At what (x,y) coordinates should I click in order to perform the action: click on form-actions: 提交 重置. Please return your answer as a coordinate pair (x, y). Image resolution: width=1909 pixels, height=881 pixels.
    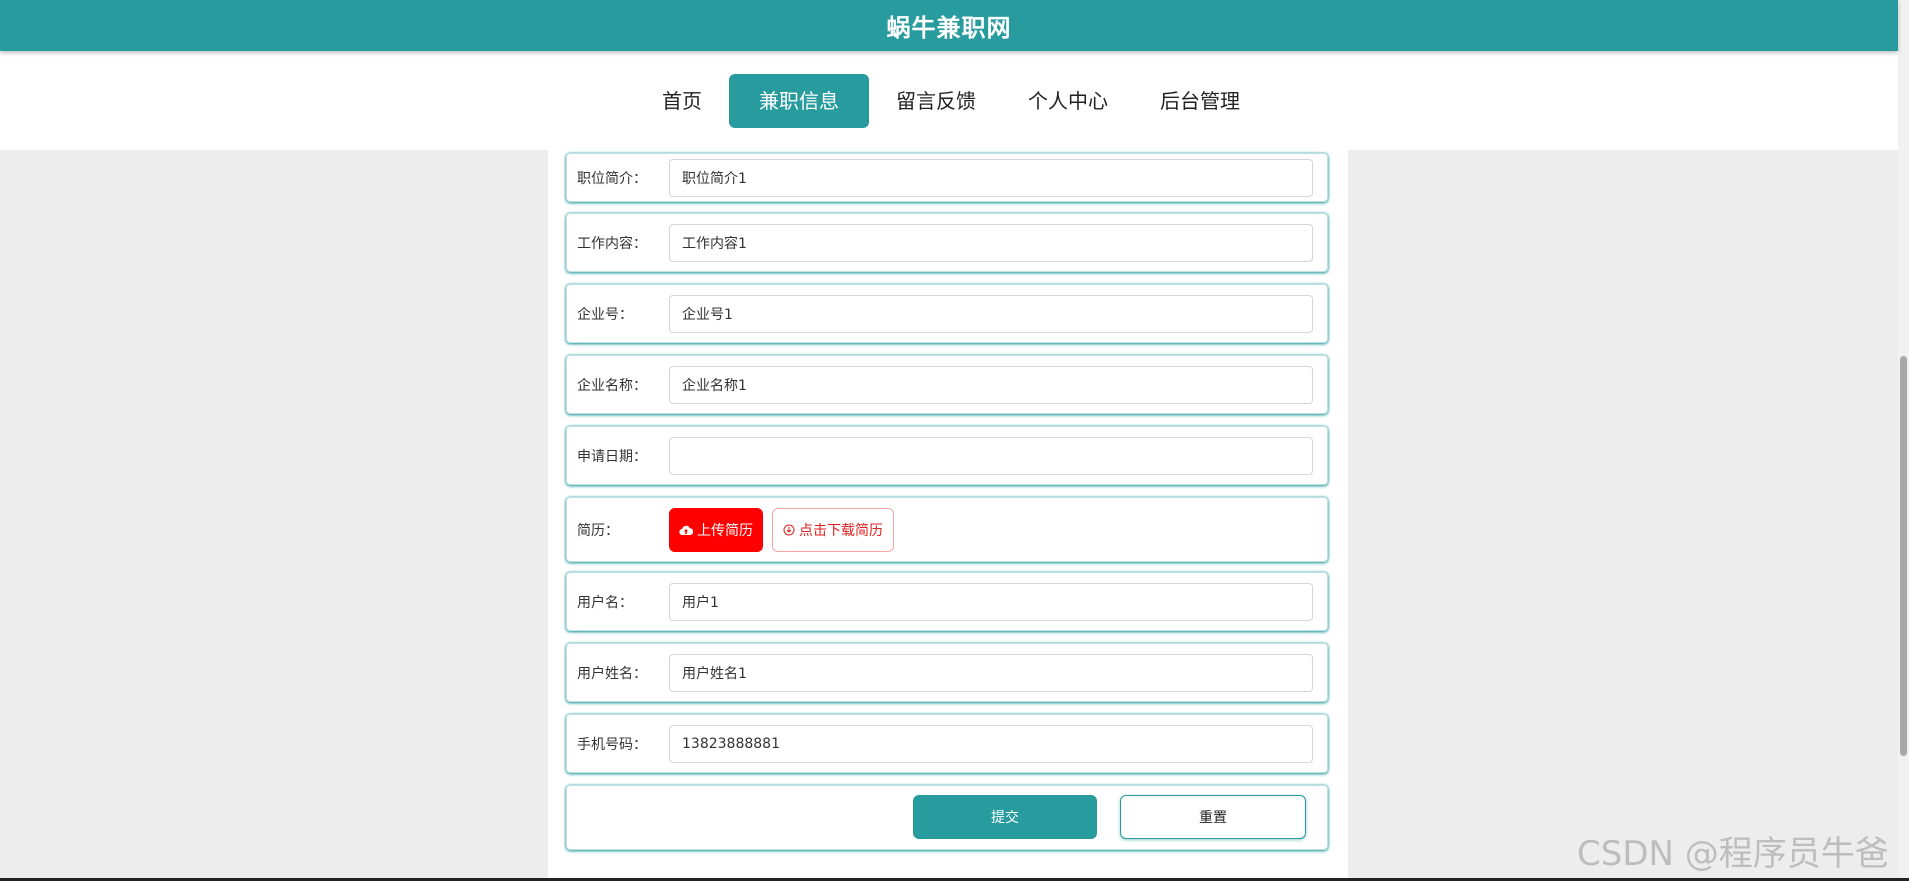
    Looking at the image, I should click on (947, 817).